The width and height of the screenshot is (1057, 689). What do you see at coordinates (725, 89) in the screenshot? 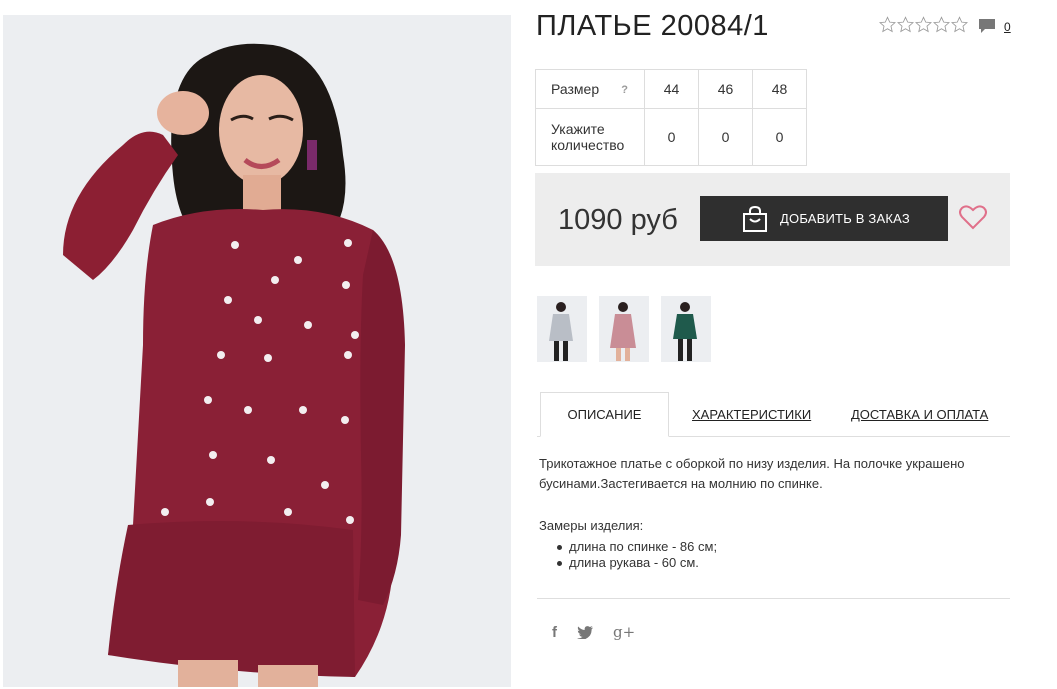
I see `size-46: 46` at bounding box center [725, 89].